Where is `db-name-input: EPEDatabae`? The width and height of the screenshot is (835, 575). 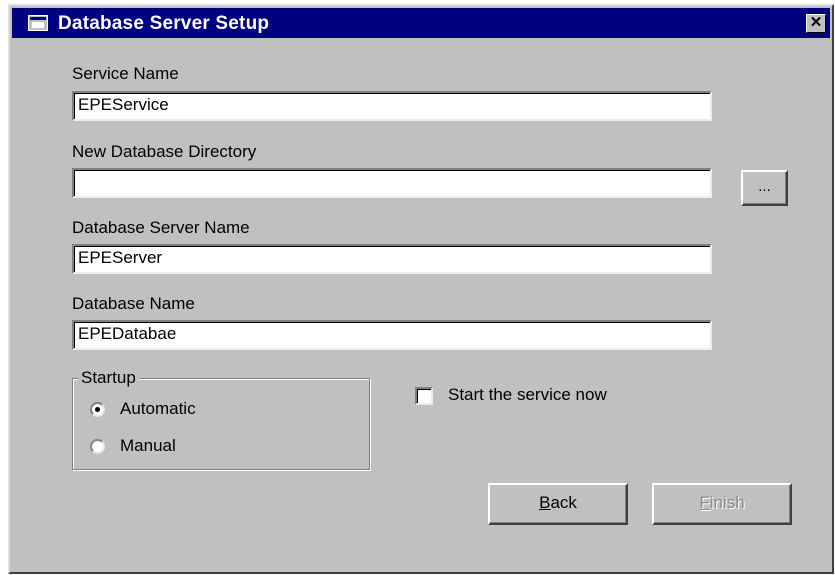 db-name-input: EPEDatabae is located at coordinates (392, 335).